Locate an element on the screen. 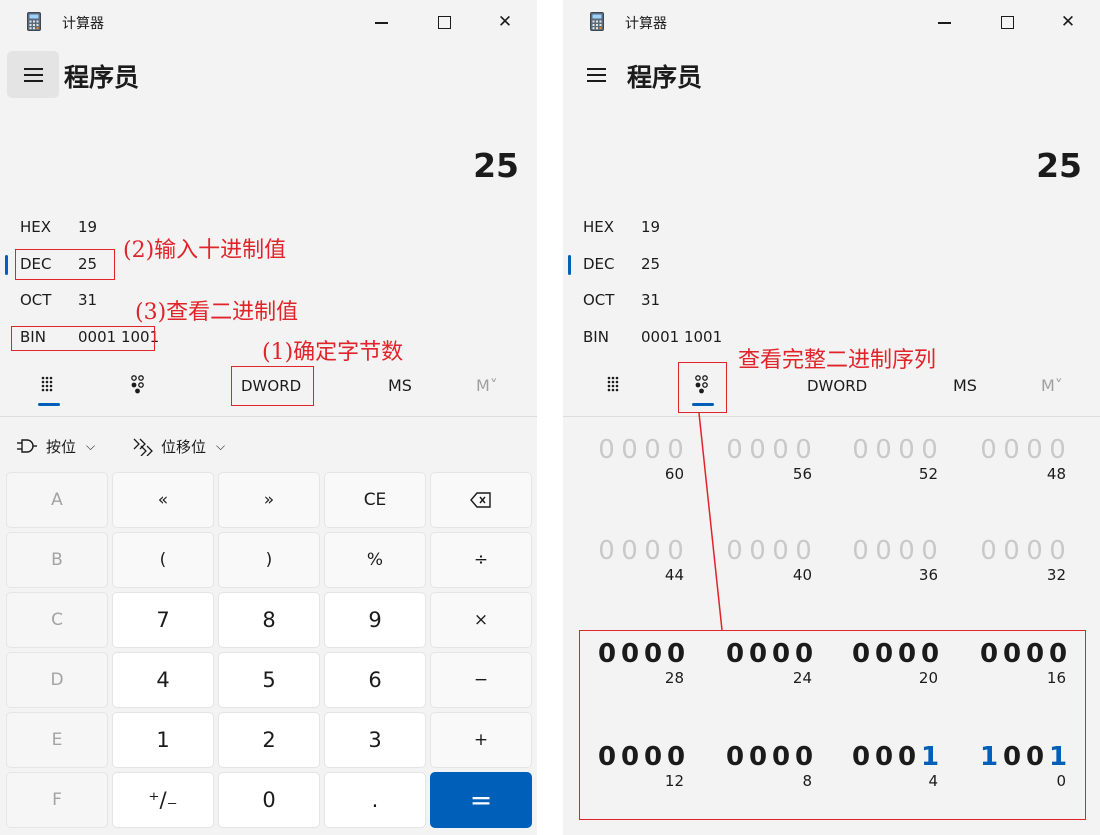 The height and width of the screenshot is (835, 1100). key-1-1: ( is located at coordinates (163, 560).